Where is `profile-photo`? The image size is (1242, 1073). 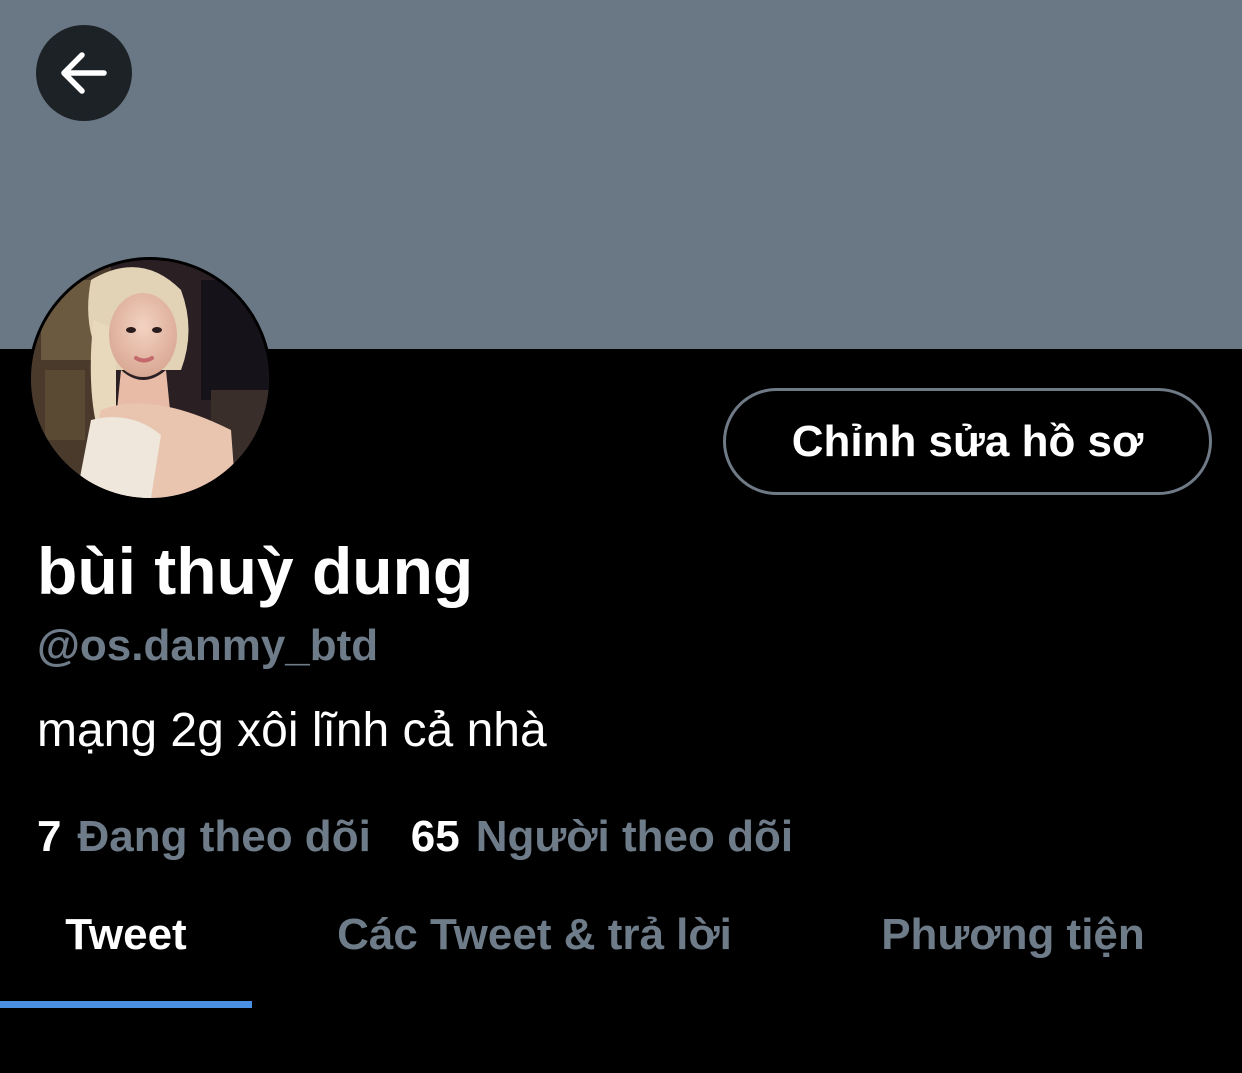
profile-photo is located at coordinates (150, 379).